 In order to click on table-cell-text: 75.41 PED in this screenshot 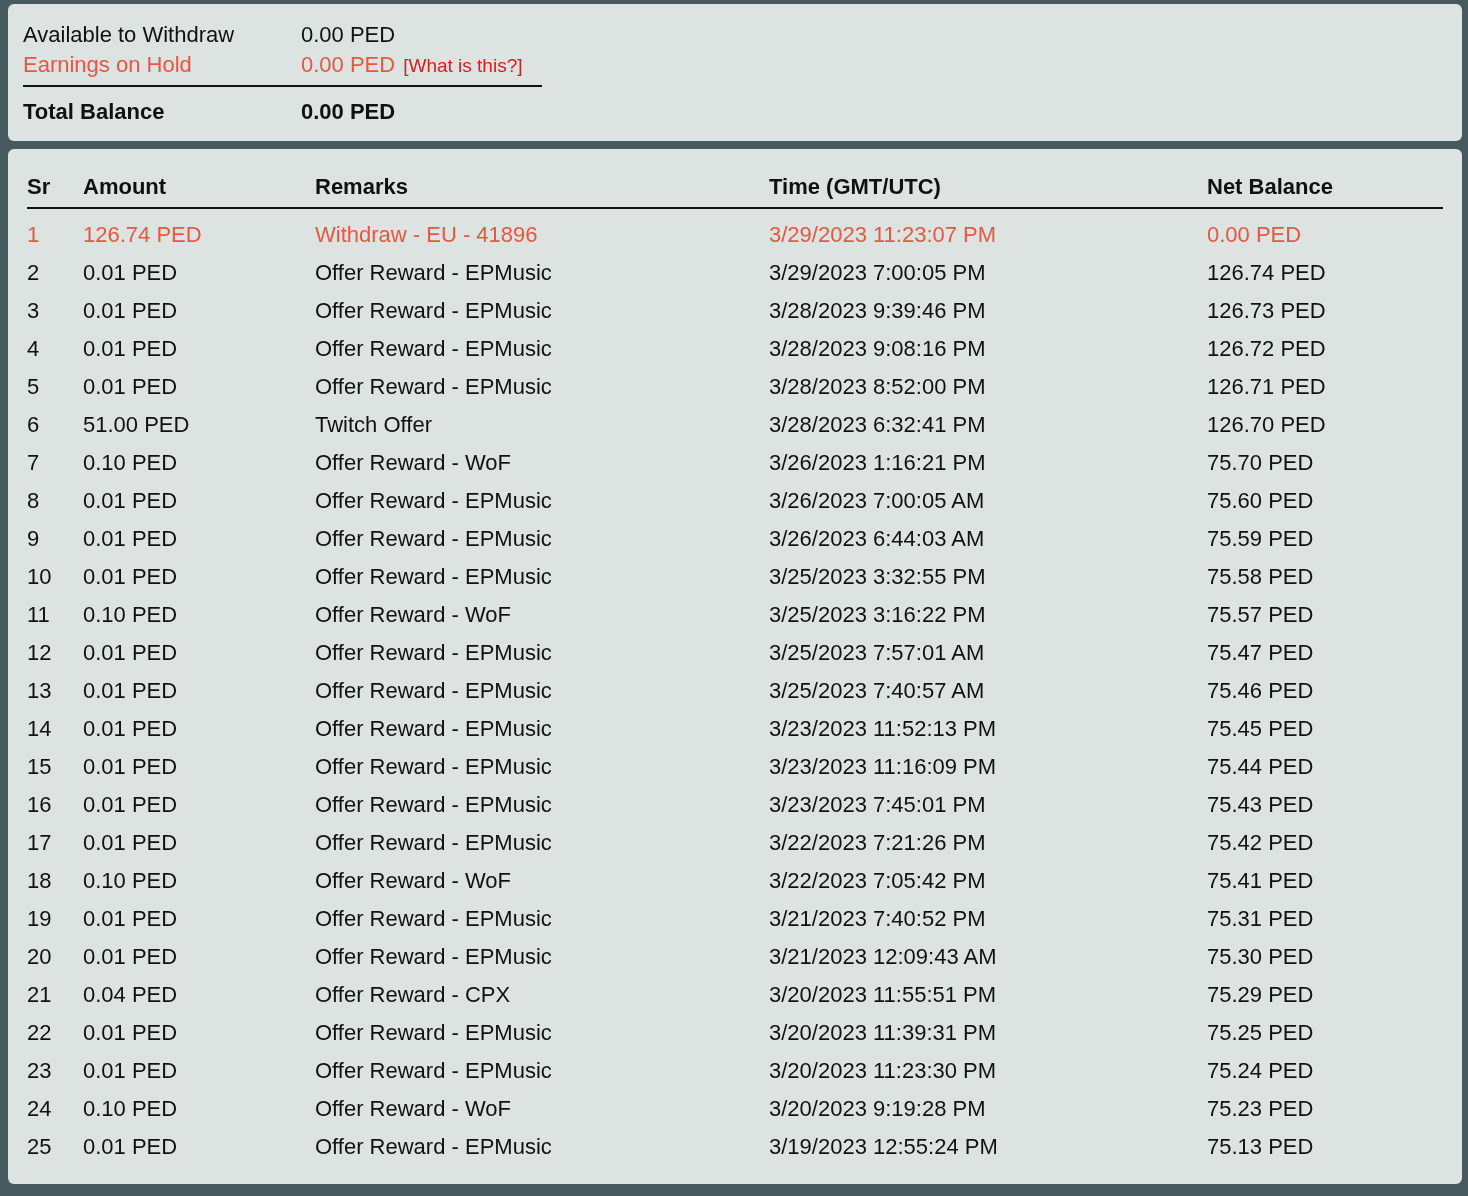, I will do `click(1261, 881)`.